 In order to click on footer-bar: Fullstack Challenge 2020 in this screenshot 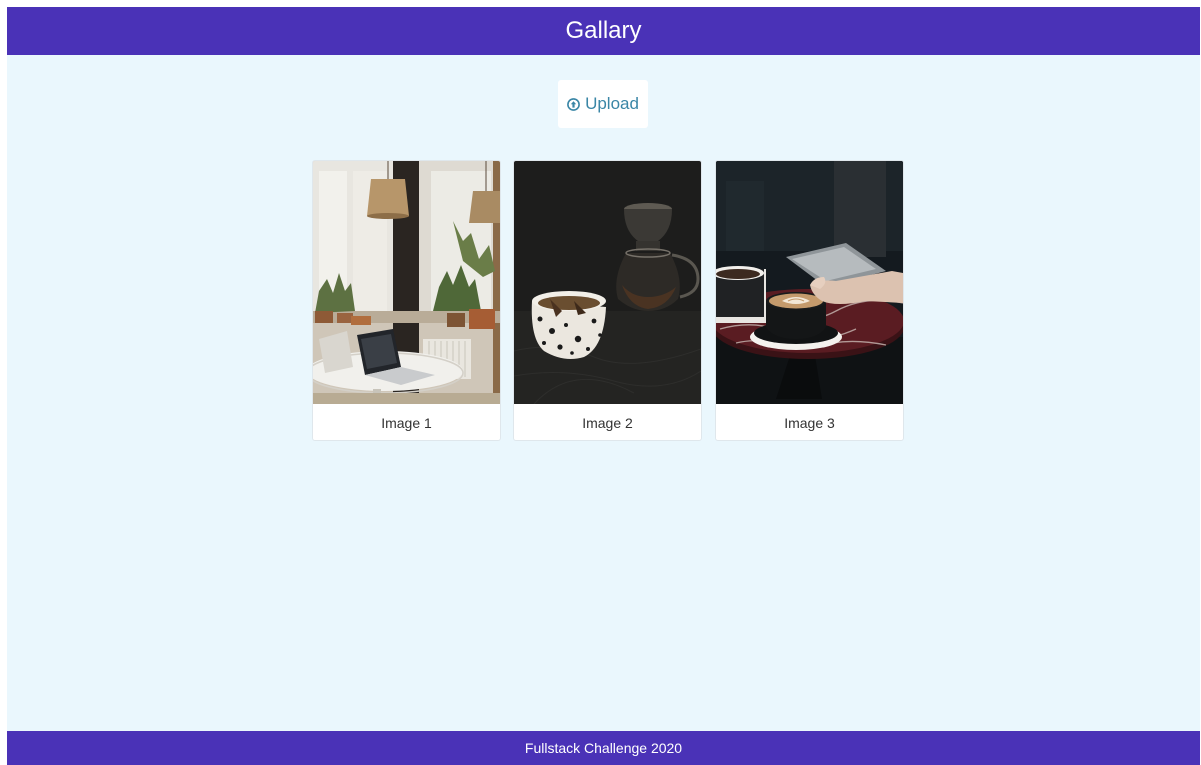, I will do `click(603, 748)`.